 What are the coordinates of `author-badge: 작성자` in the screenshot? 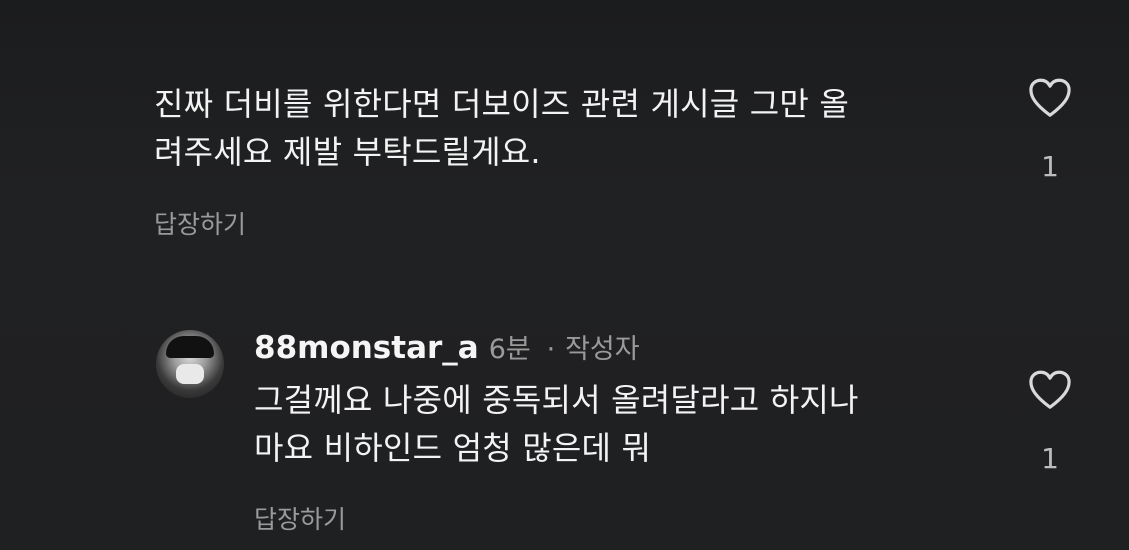 It's located at (602, 349).